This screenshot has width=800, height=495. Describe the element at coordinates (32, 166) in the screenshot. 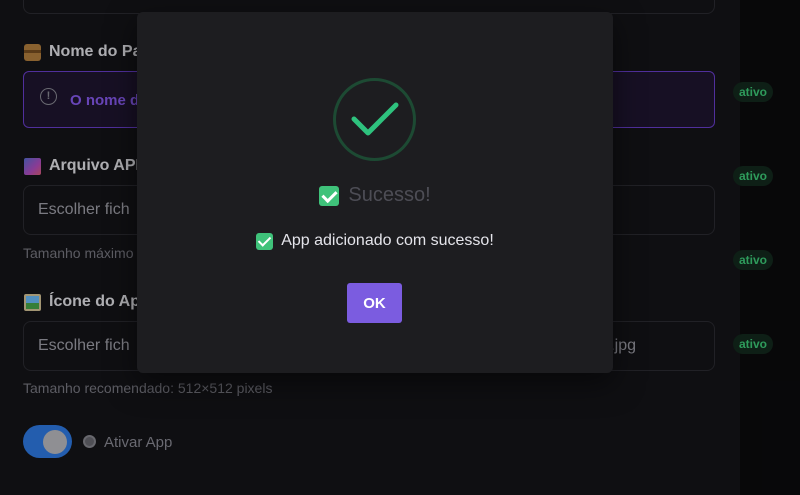

I see `apk-icon` at that location.